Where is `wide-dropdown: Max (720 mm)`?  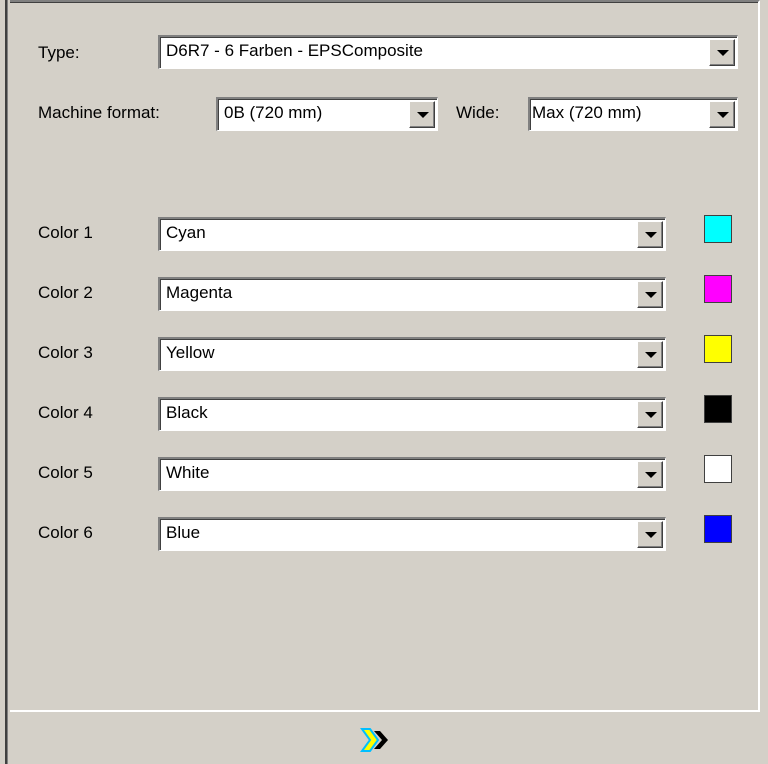 wide-dropdown: Max (720 mm) is located at coordinates (633, 114).